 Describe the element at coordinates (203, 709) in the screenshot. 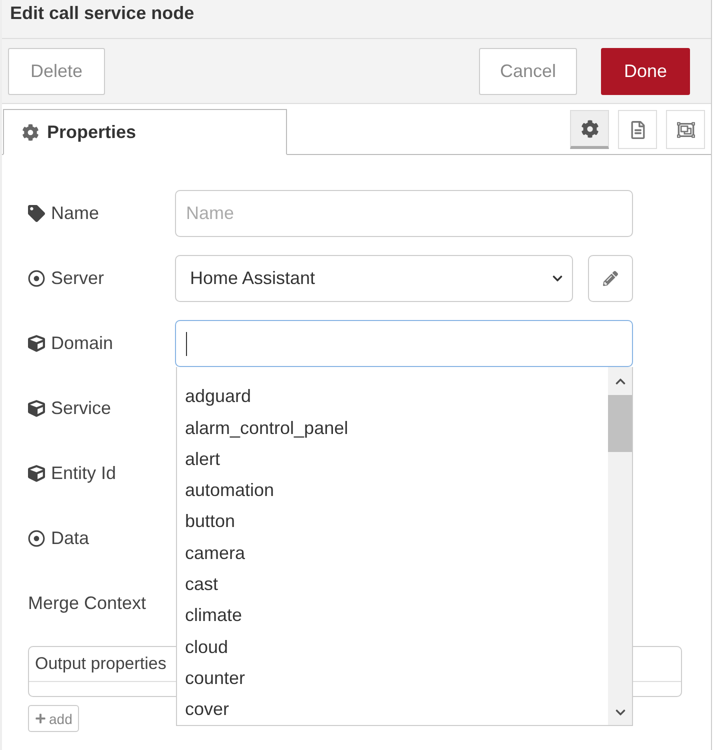

I see `dropdown-option: cover` at that location.